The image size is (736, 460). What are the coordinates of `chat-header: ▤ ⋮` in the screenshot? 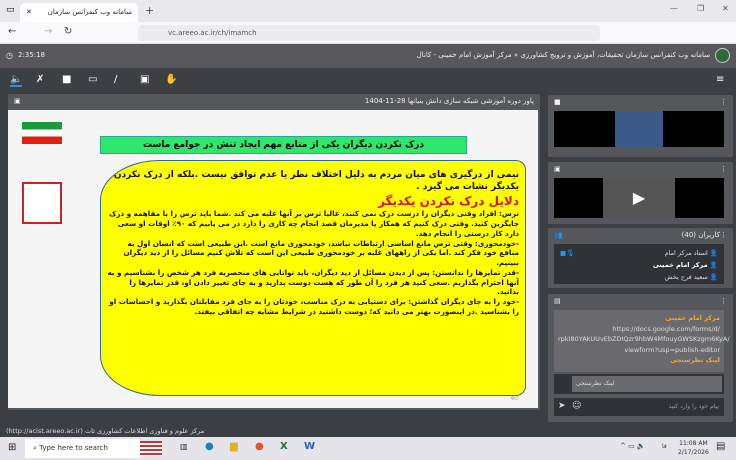 It's located at (640, 302).